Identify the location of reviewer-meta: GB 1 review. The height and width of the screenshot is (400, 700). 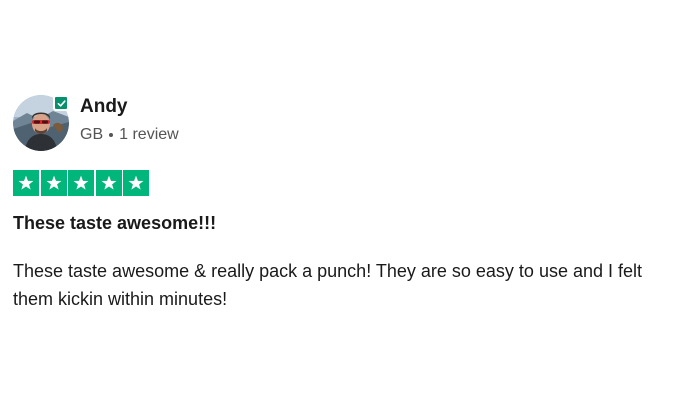
(129, 135).